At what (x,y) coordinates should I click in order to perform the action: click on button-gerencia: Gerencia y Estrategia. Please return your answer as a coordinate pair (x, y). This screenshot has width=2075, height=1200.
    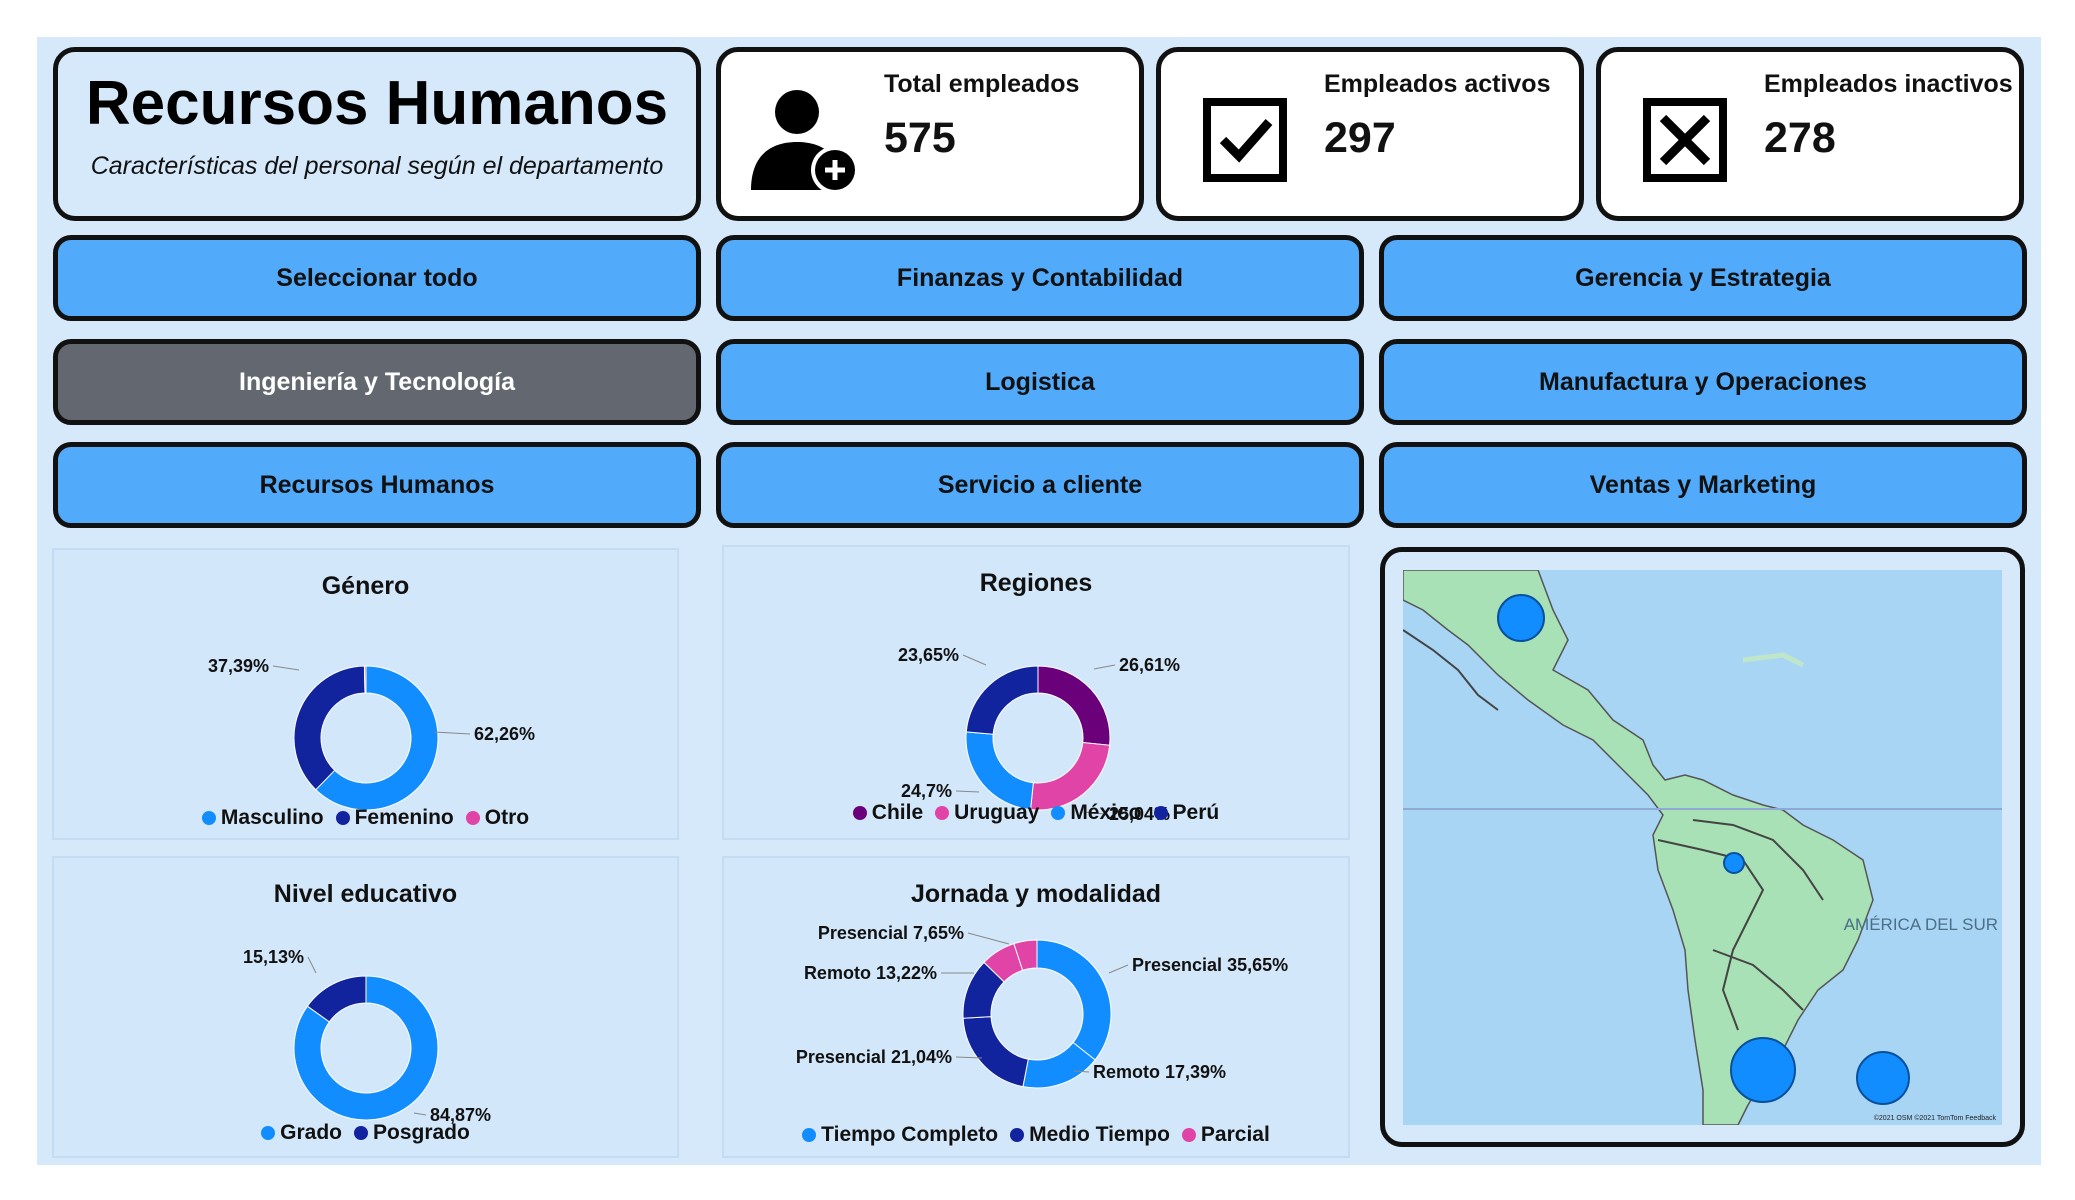
    Looking at the image, I should click on (1703, 278).